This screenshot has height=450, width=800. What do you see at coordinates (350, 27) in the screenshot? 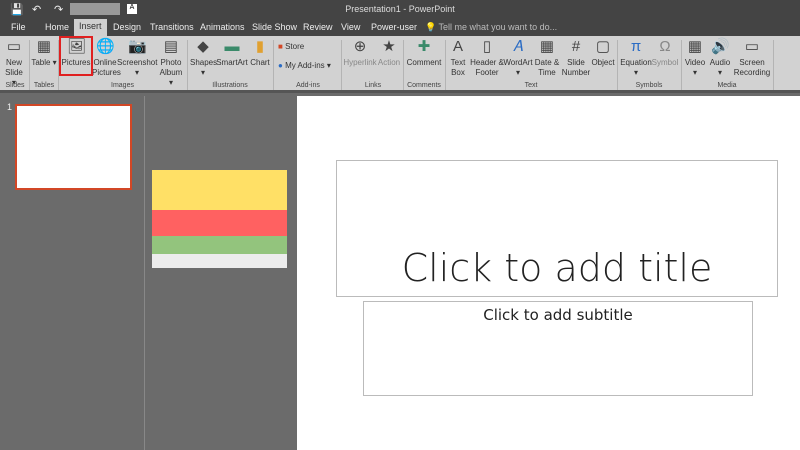
I see `tab-view: View` at bounding box center [350, 27].